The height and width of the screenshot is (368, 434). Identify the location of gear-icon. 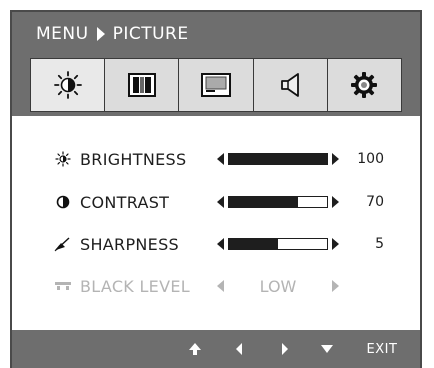
(364, 85).